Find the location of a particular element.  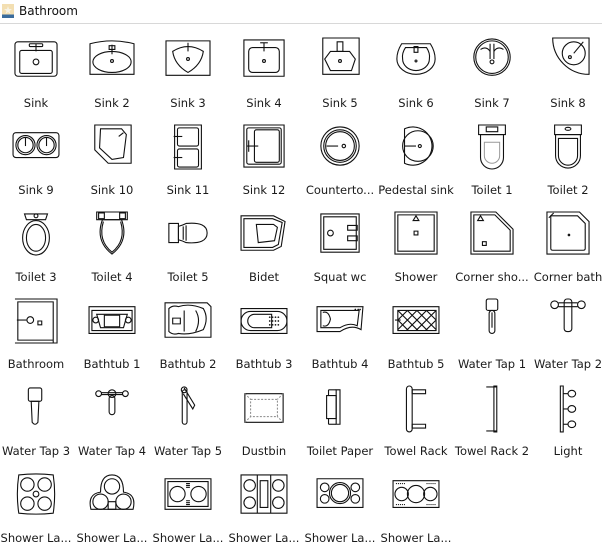

shape-item: Corner bath is located at coordinates (566, 241).